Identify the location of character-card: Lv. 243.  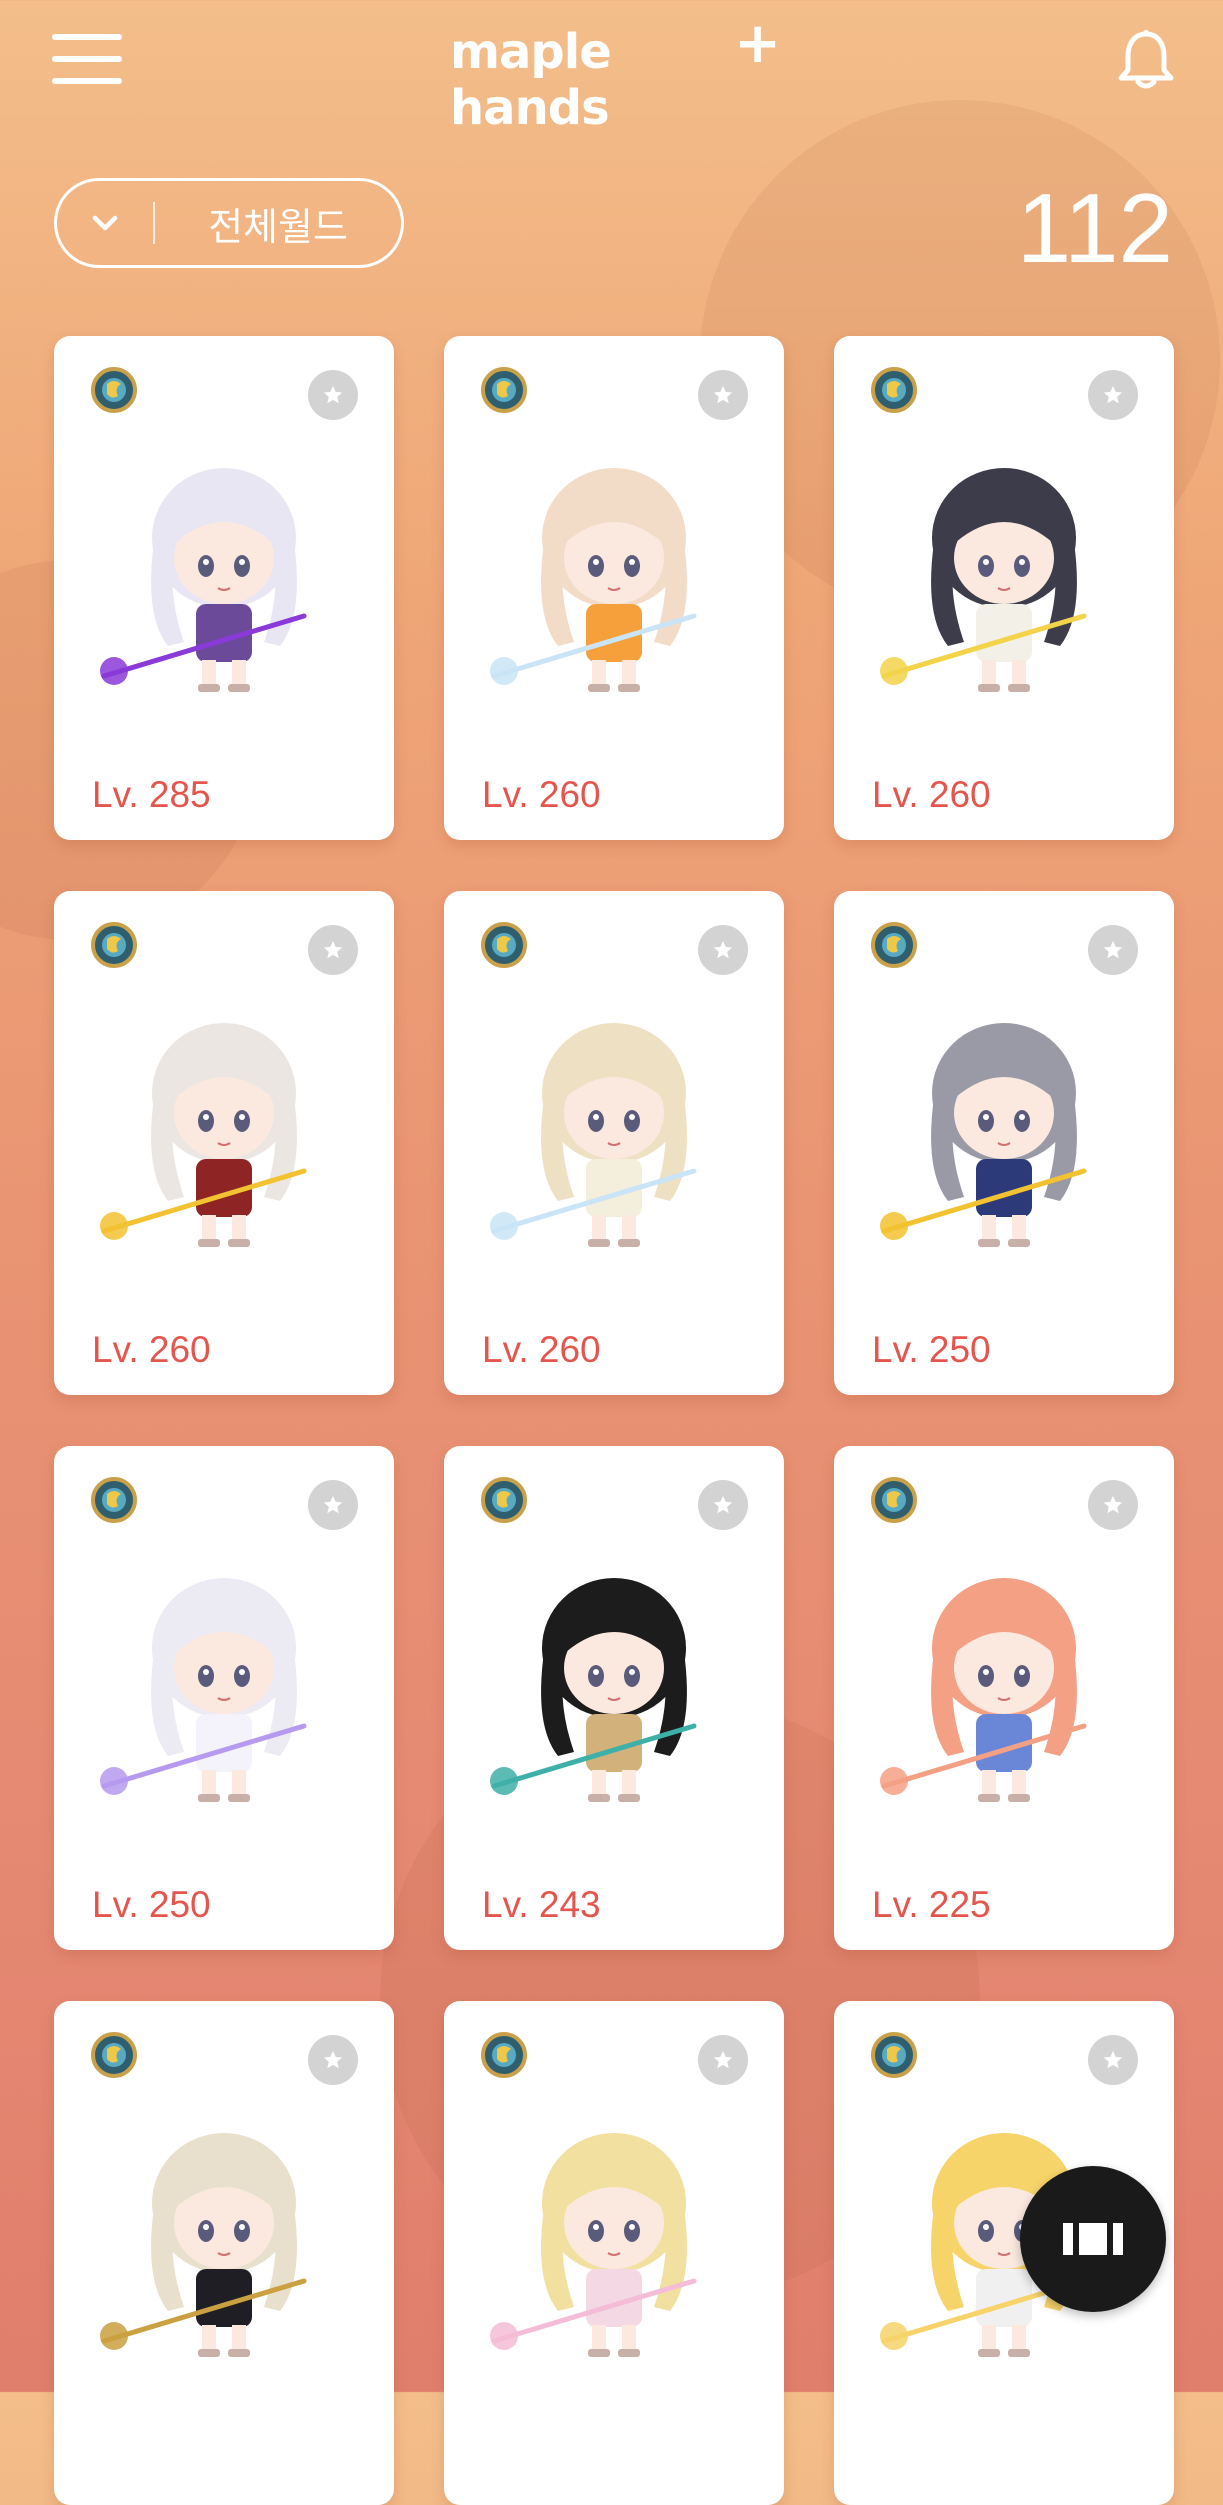
(614, 1698).